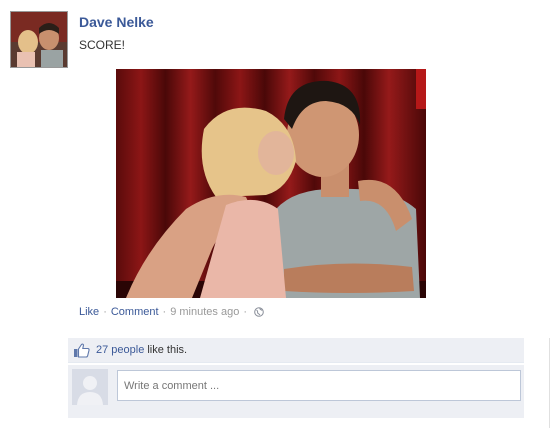 The width and height of the screenshot is (550, 428). Describe the element at coordinates (116, 22) in the screenshot. I see `author-name-link: Dave Nelke` at that location.